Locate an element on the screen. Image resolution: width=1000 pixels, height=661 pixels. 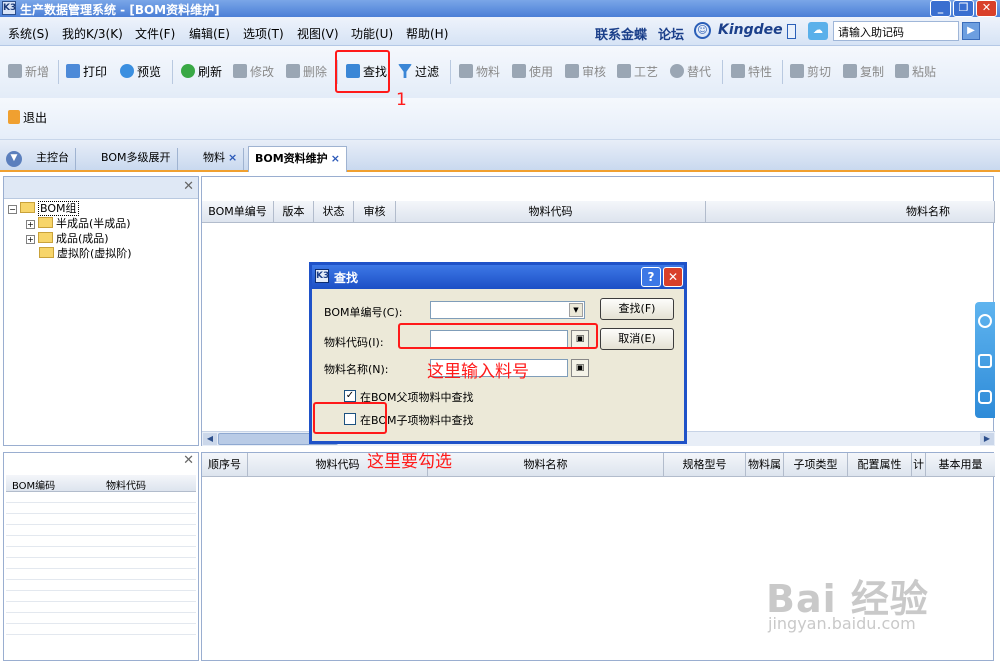
material-name-label: 物料名称(N): is located at coordinates (356, 369).